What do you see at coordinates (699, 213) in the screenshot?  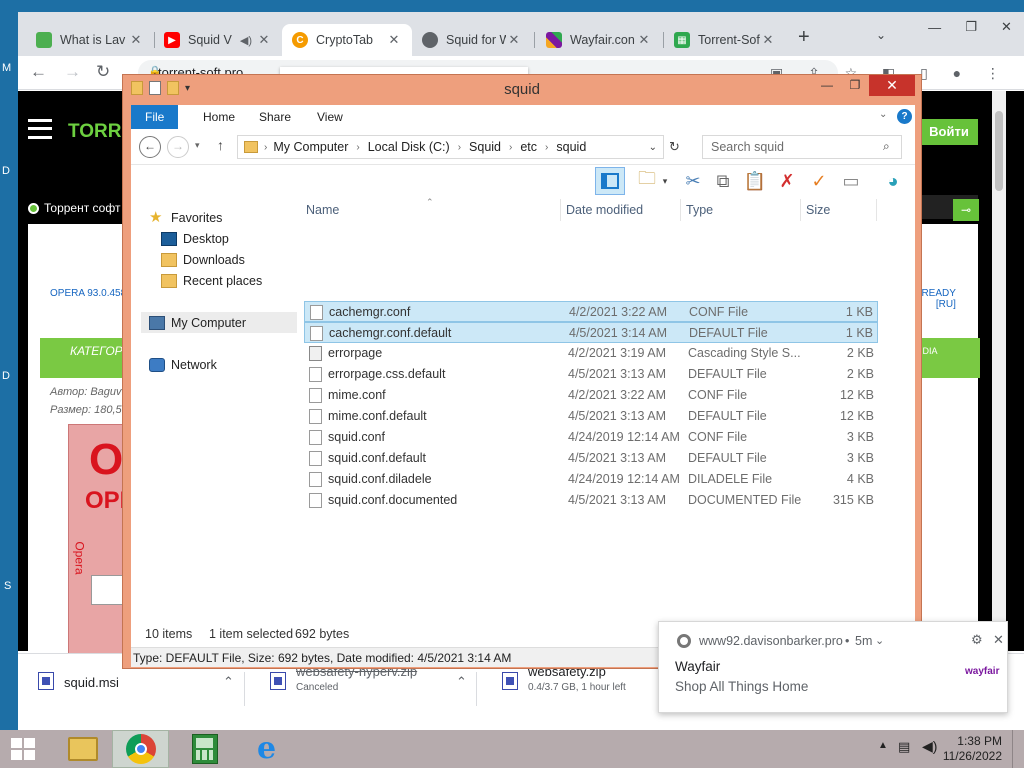 I see `column-header-type: Type` at bounding box center [699, 213].